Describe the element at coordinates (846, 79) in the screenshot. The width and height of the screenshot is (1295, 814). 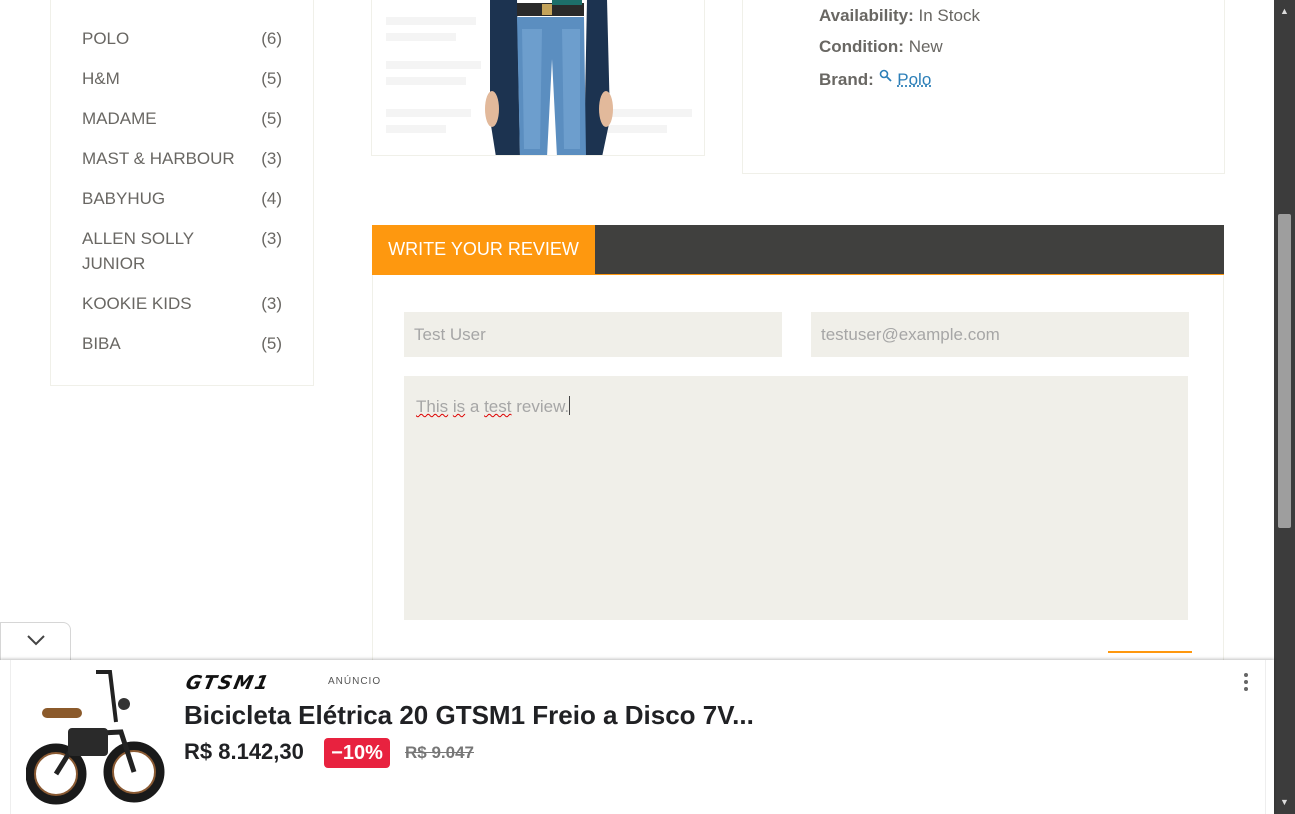
I see `brand-label: Brand:` at that location.